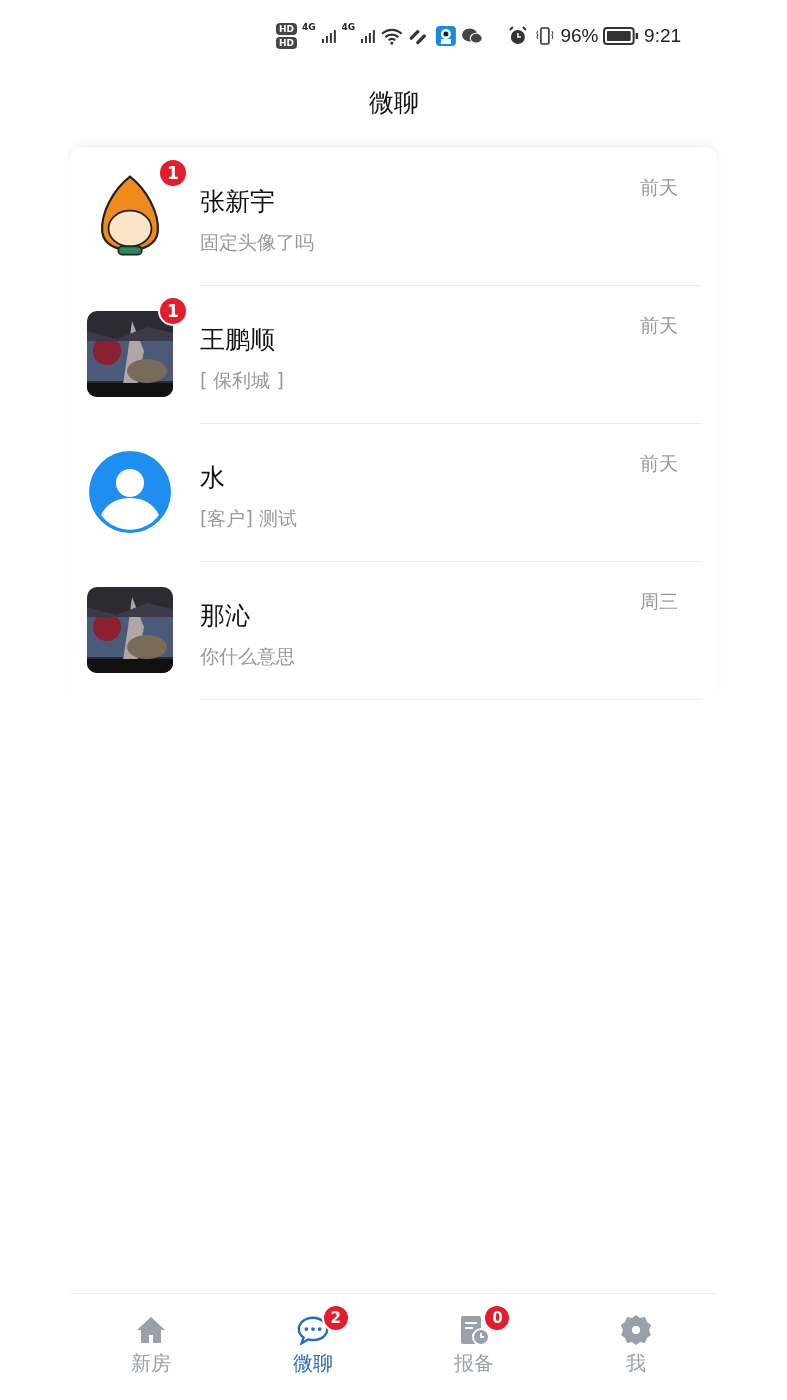 The height and width of the screenshot is (1400, 787). I want to click on message-preview: [ 保利城 ], so click(242, 380).